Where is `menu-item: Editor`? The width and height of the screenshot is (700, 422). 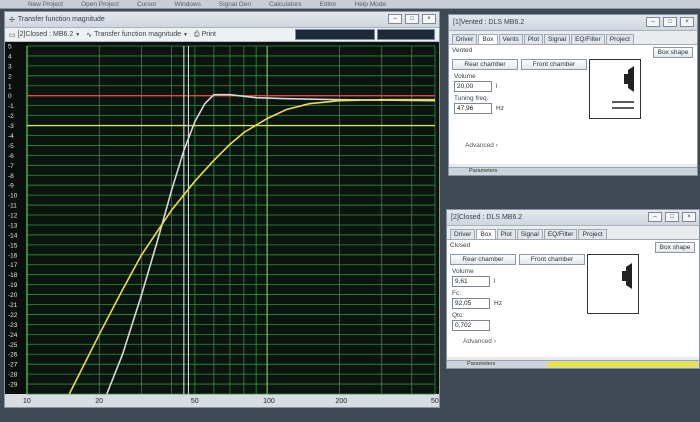
menu-item: Editor is located at coordinates (328, 4).